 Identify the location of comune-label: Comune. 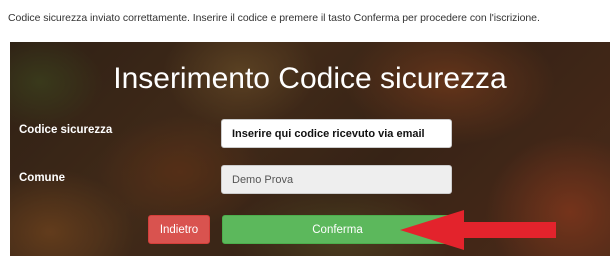
(42, 178).